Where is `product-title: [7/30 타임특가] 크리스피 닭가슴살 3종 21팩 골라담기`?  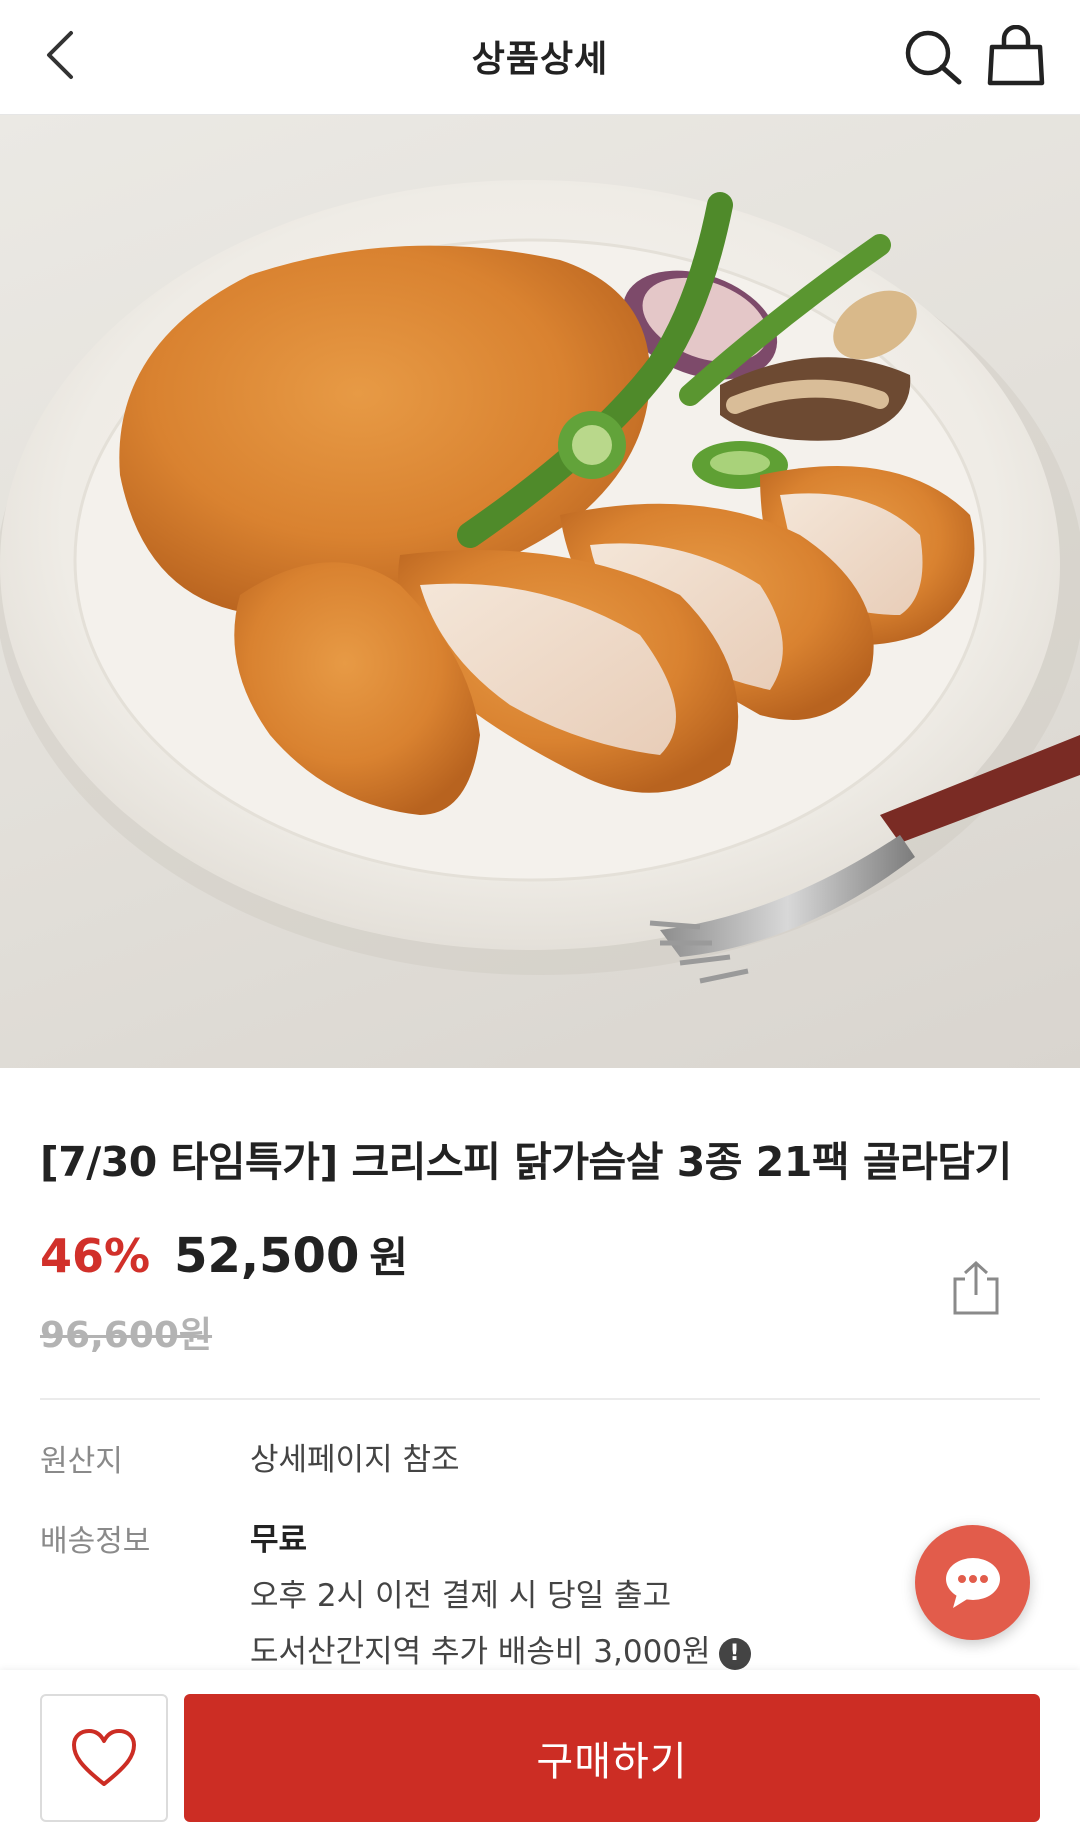 product-title: [7/30 타임특가] 크리스피 닭가슴살 3종 21팩 골라담기 is located at coordinates (526, 1162).